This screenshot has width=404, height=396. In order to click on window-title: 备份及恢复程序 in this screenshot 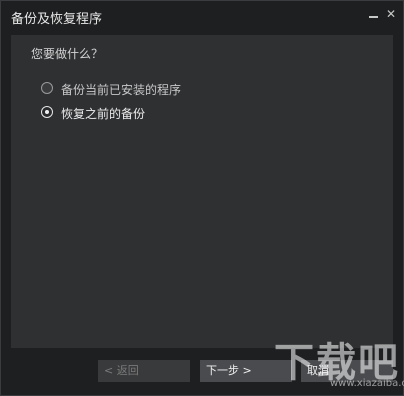, I will do `click(57, 19)`.